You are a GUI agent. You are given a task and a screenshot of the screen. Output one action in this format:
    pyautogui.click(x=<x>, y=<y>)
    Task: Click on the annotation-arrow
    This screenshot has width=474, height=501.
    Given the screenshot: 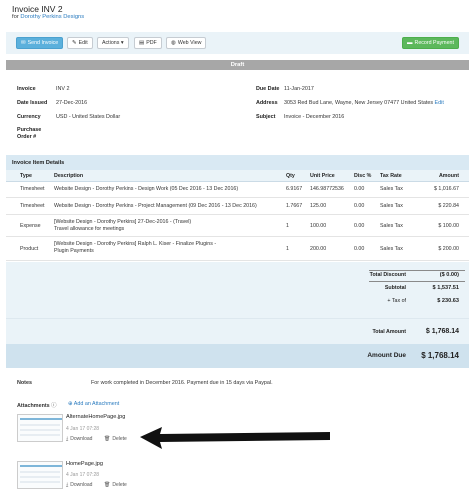 What is the action you would take?
    pyautogui.click(x=235, y=438)
    